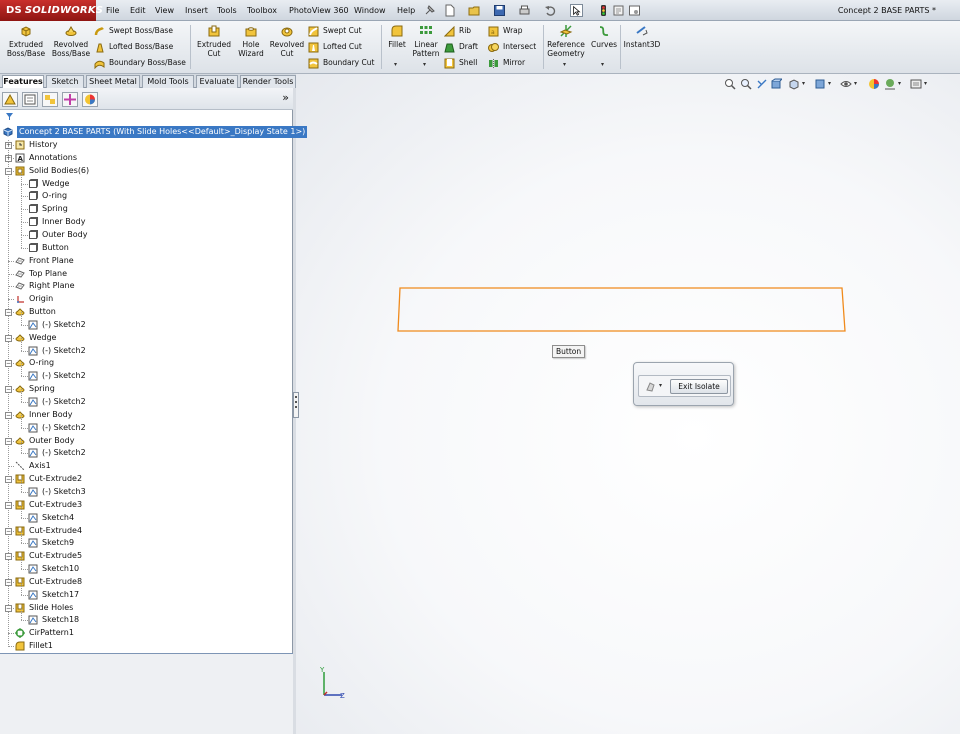 This screenshot has height=734, width=960. Describe the element at coordinates (762, 84) in the screenshot. I see `previous-view-icon` at that location.